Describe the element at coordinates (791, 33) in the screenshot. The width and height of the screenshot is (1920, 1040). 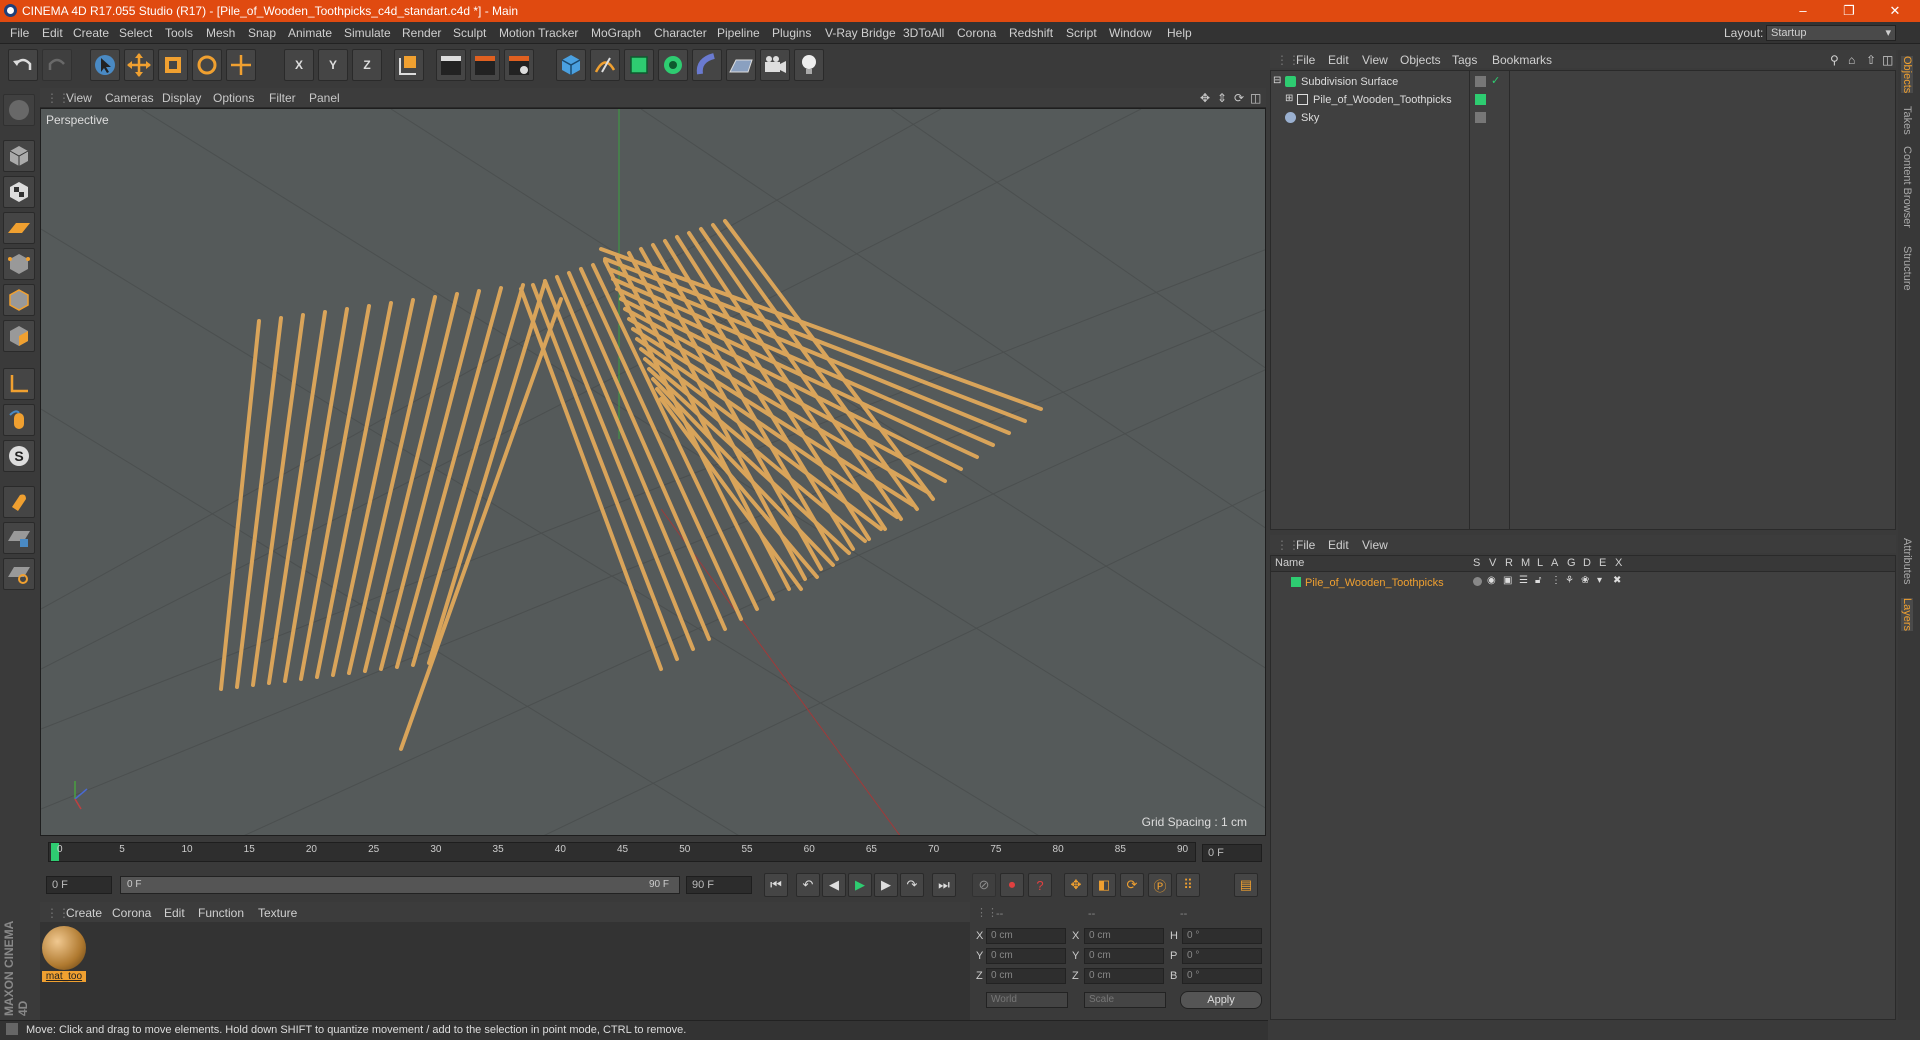
I see `menu-plugins: Plugins` at that location.